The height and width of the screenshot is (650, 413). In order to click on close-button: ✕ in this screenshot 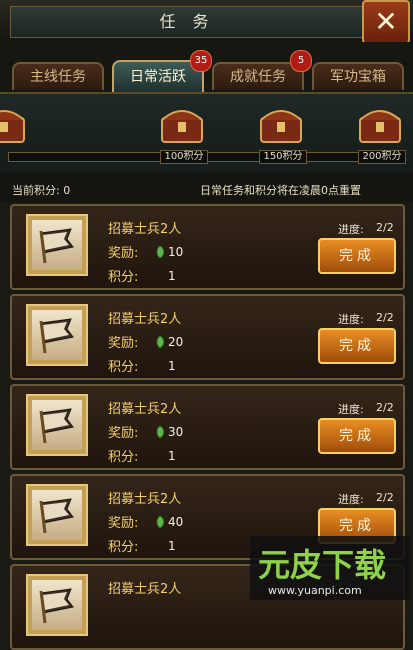, I will do `click(386, 22)`.